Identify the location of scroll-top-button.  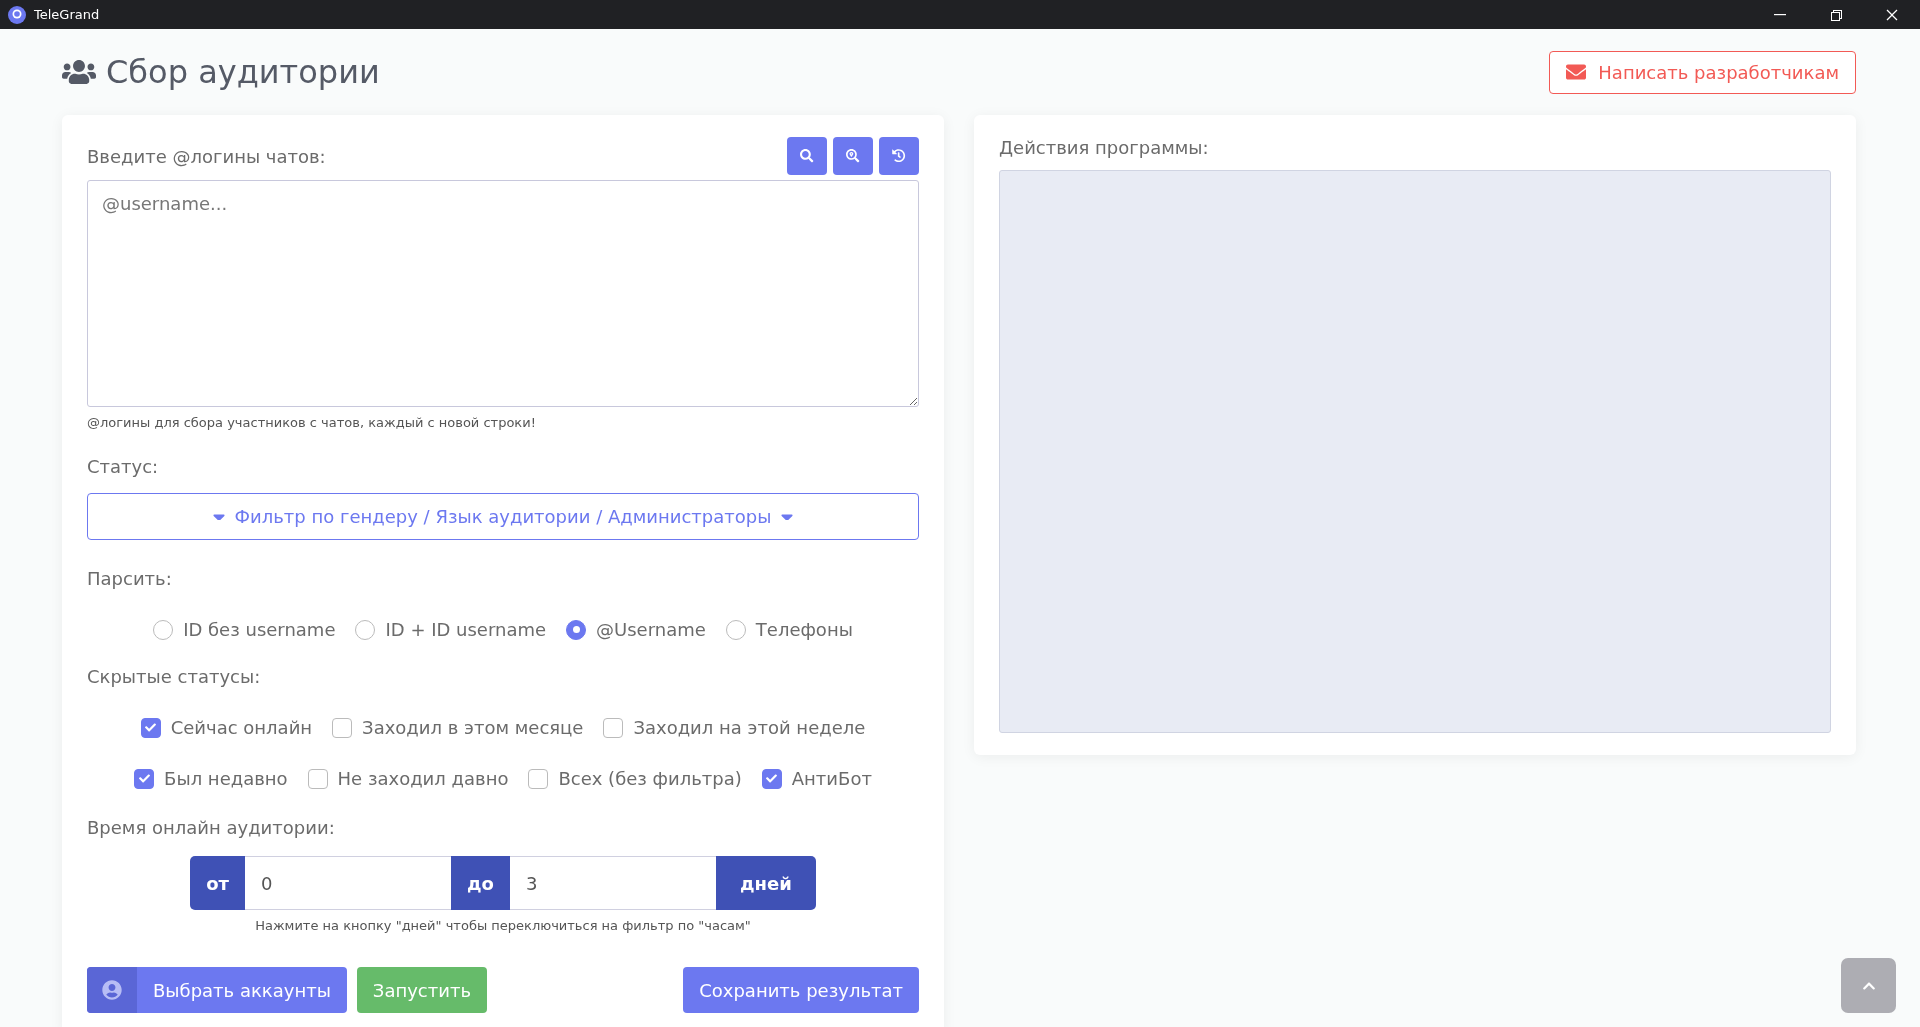
(1868, 985).